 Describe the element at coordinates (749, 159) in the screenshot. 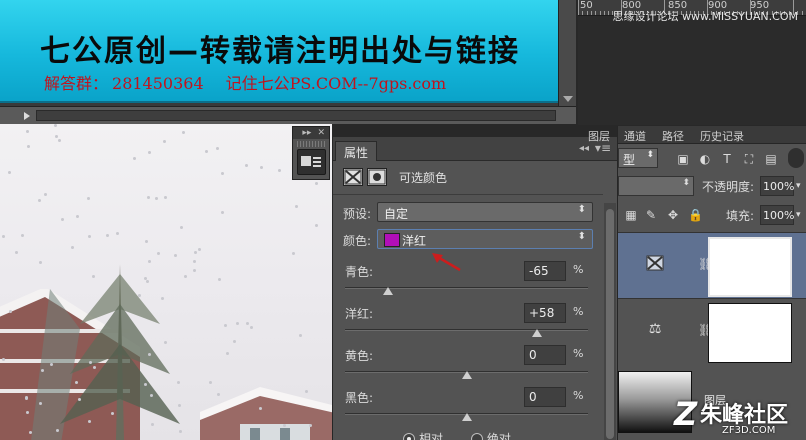

I see `filter-shape-icon: ⛶` at that location.